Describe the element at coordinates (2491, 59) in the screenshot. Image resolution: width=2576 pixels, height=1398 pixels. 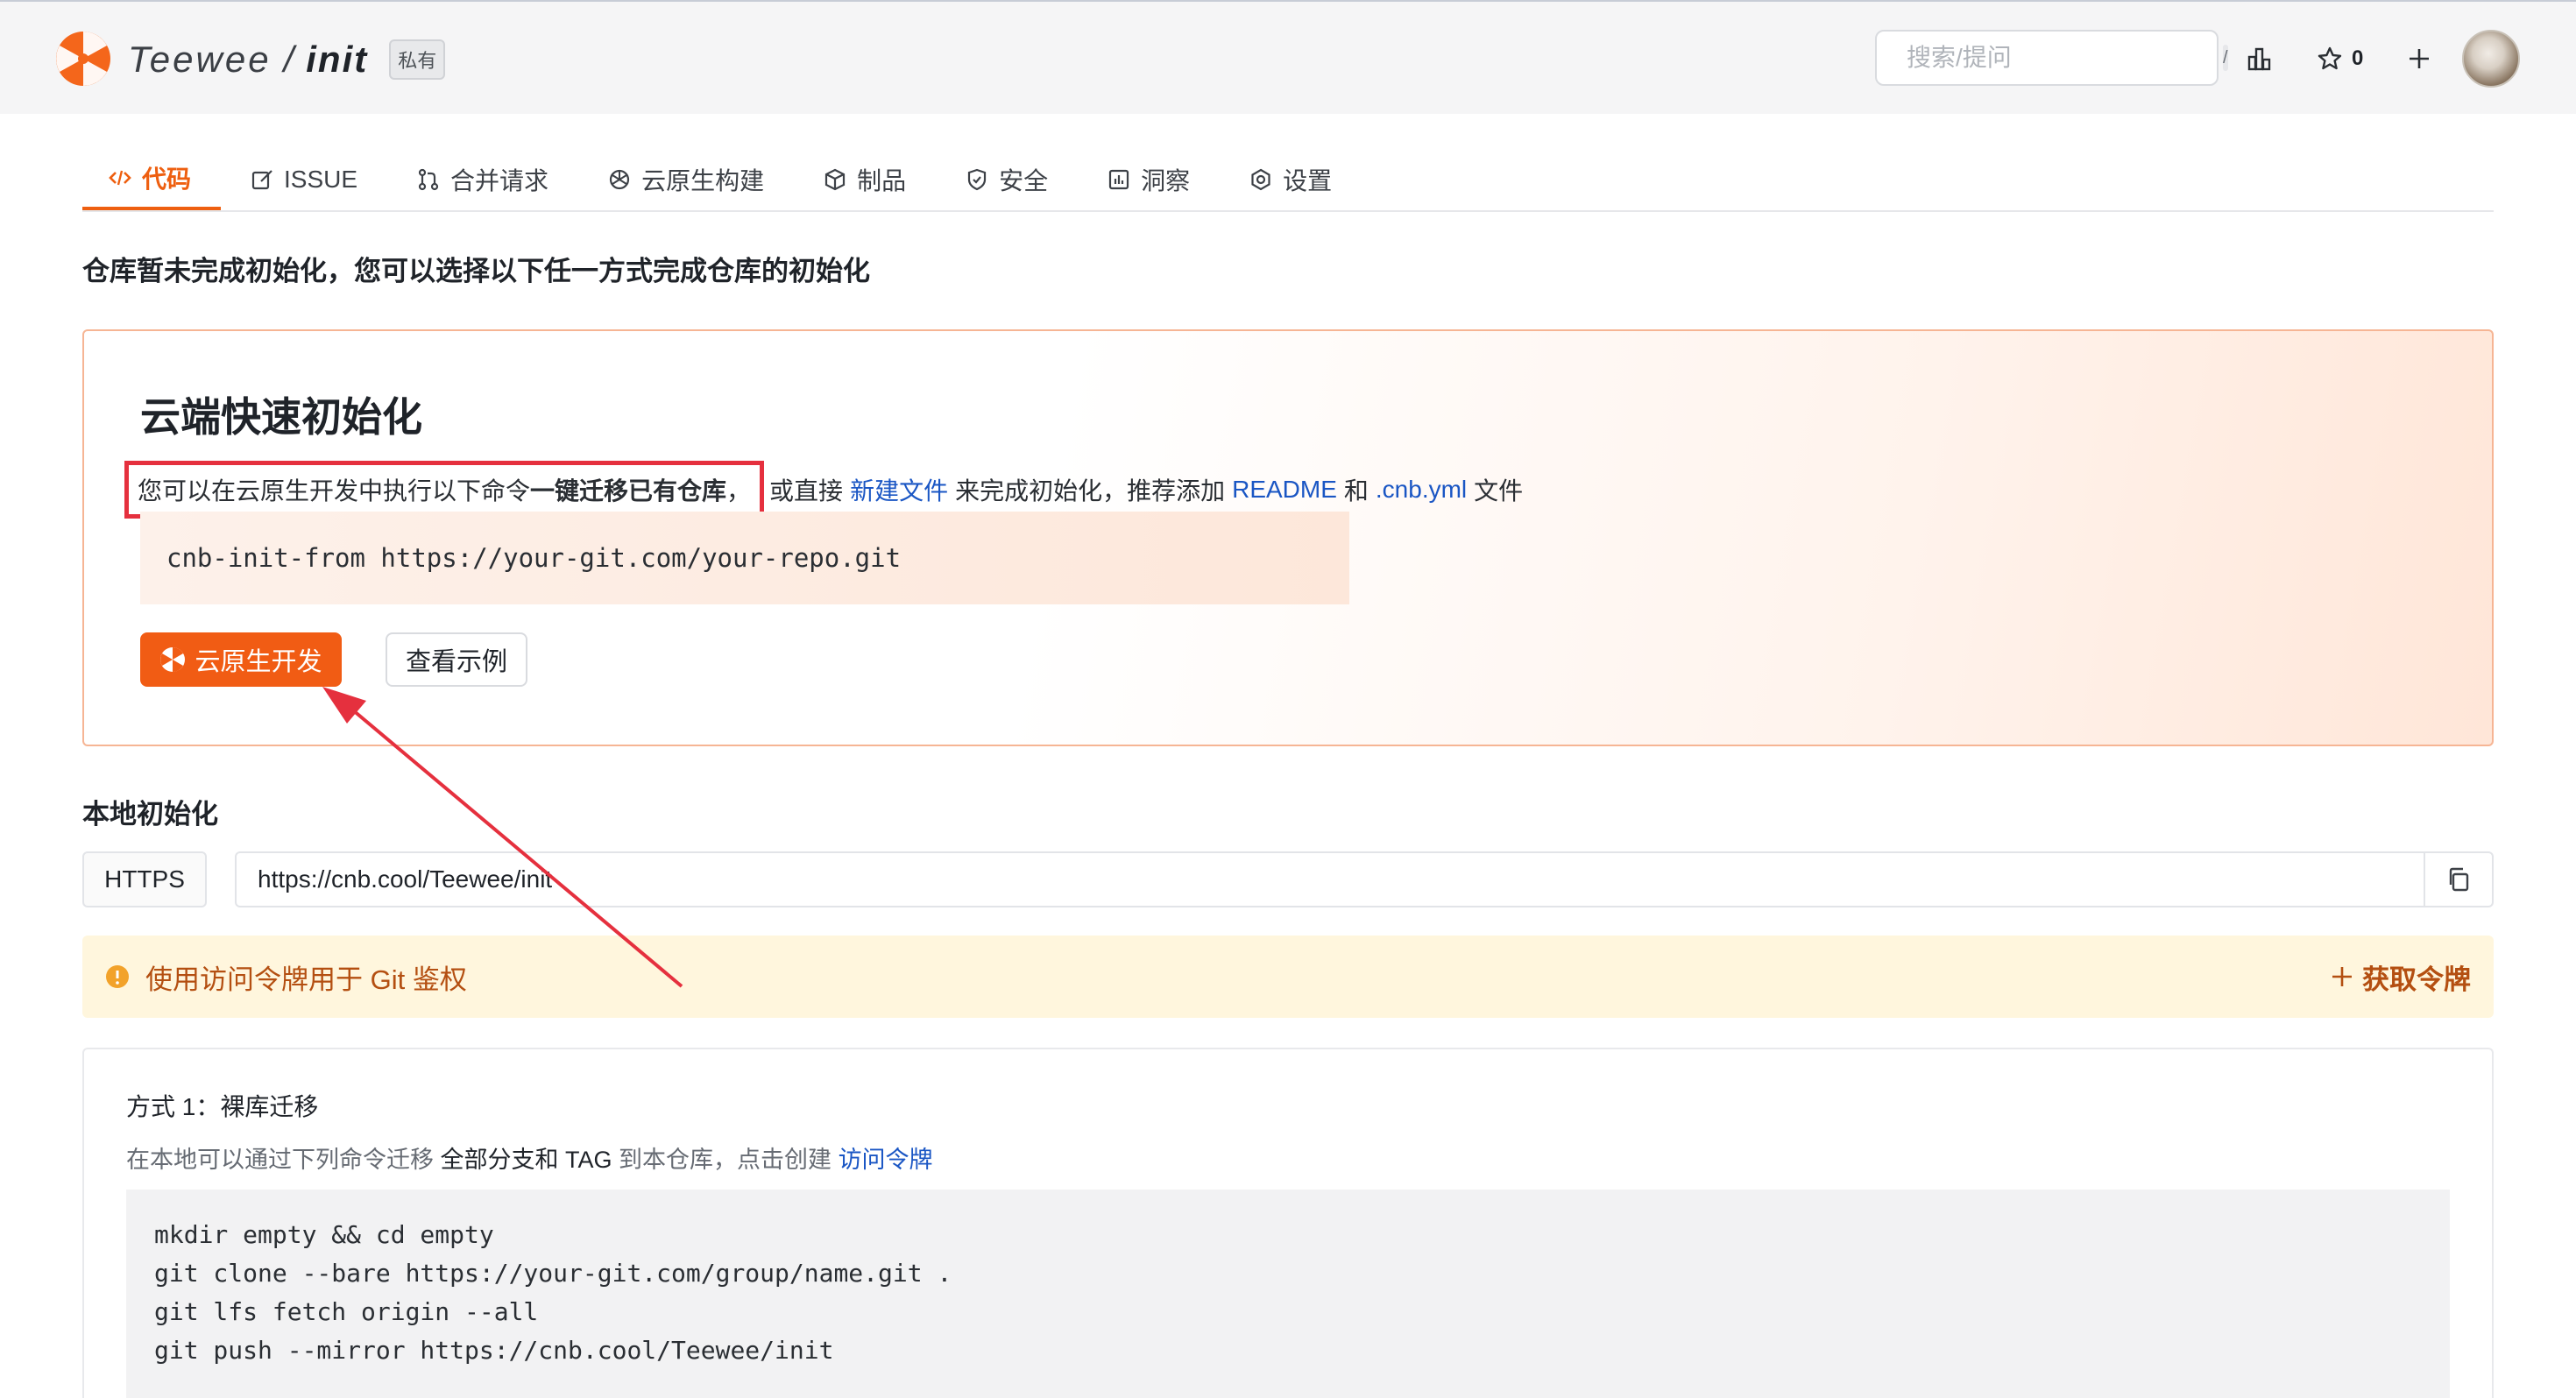
I see `avatar` at that location.